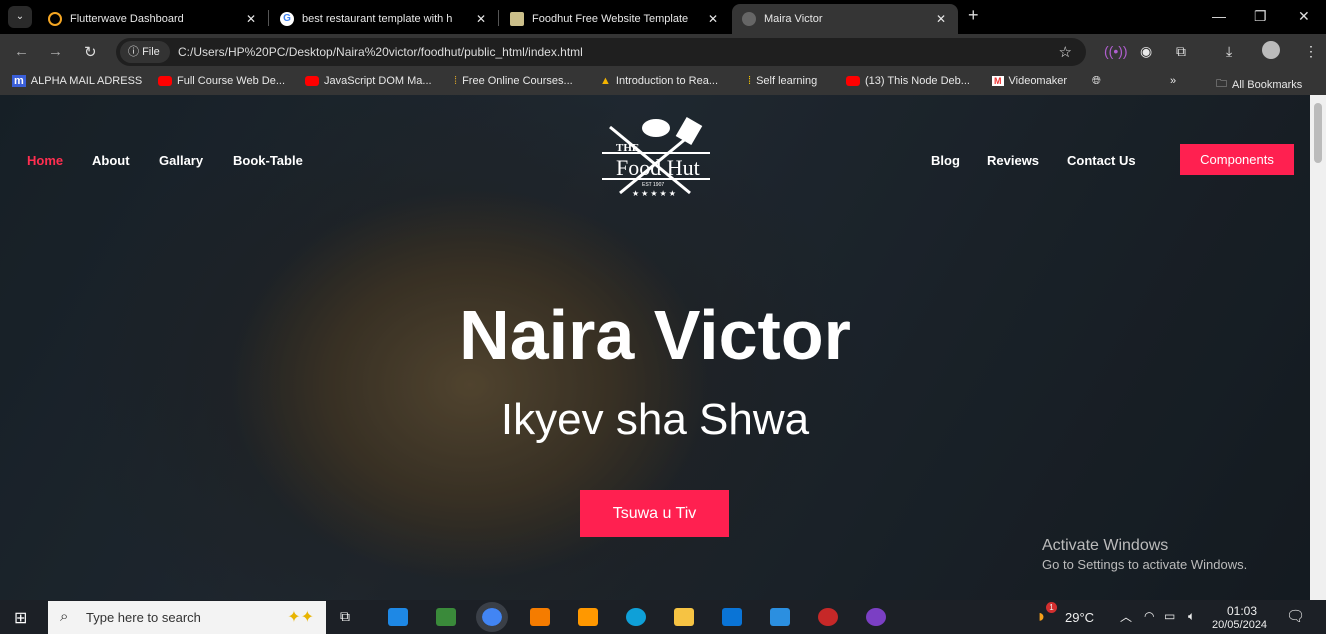 The width and height of the screenshot is (1326, 634). I want to click on opera-icon: ◉, so click(1146, 51).